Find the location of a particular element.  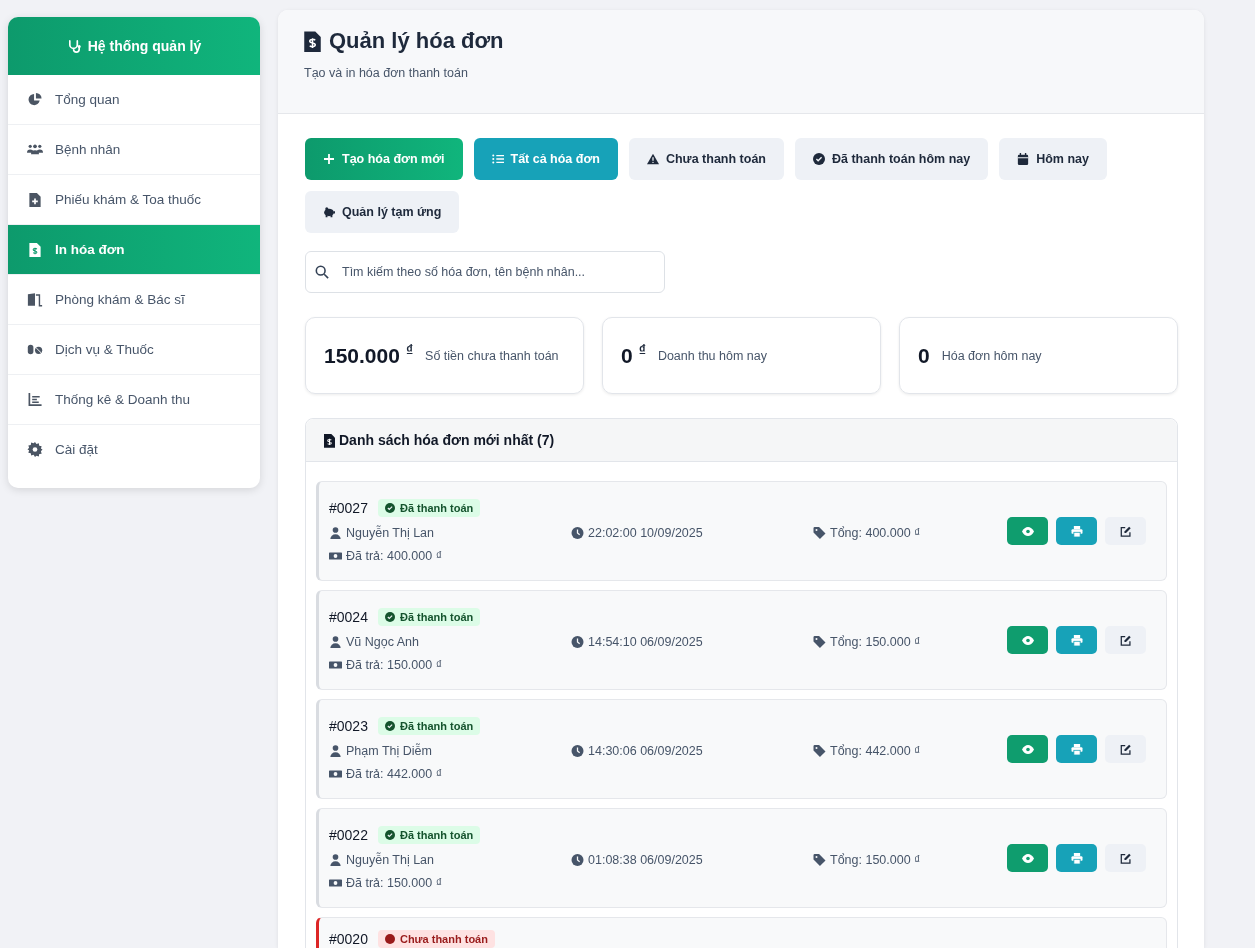

calendar-icon is located at coordinates (1023, 159).